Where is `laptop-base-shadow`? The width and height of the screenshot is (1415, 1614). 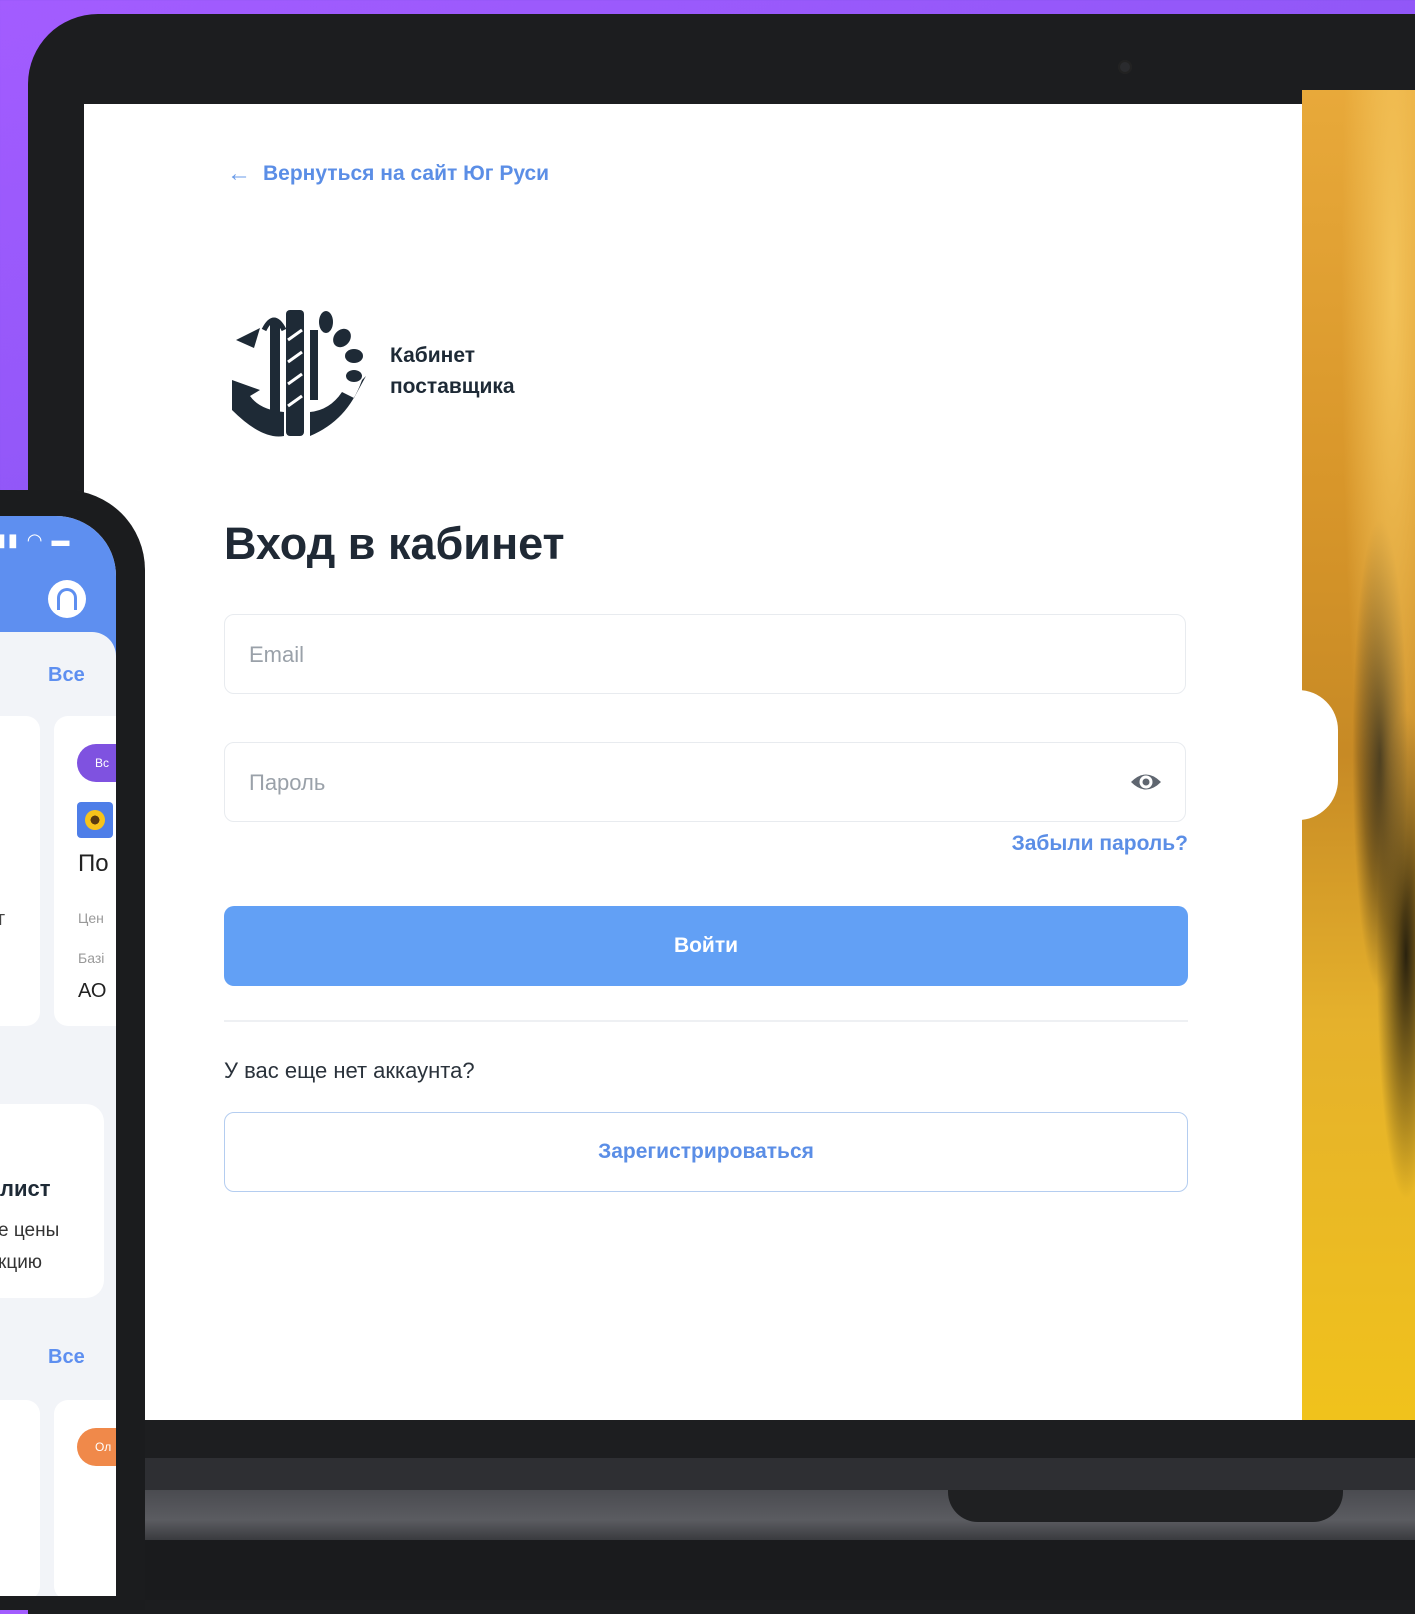 laptop-base-shadow is located at coordinates (767, 1570).